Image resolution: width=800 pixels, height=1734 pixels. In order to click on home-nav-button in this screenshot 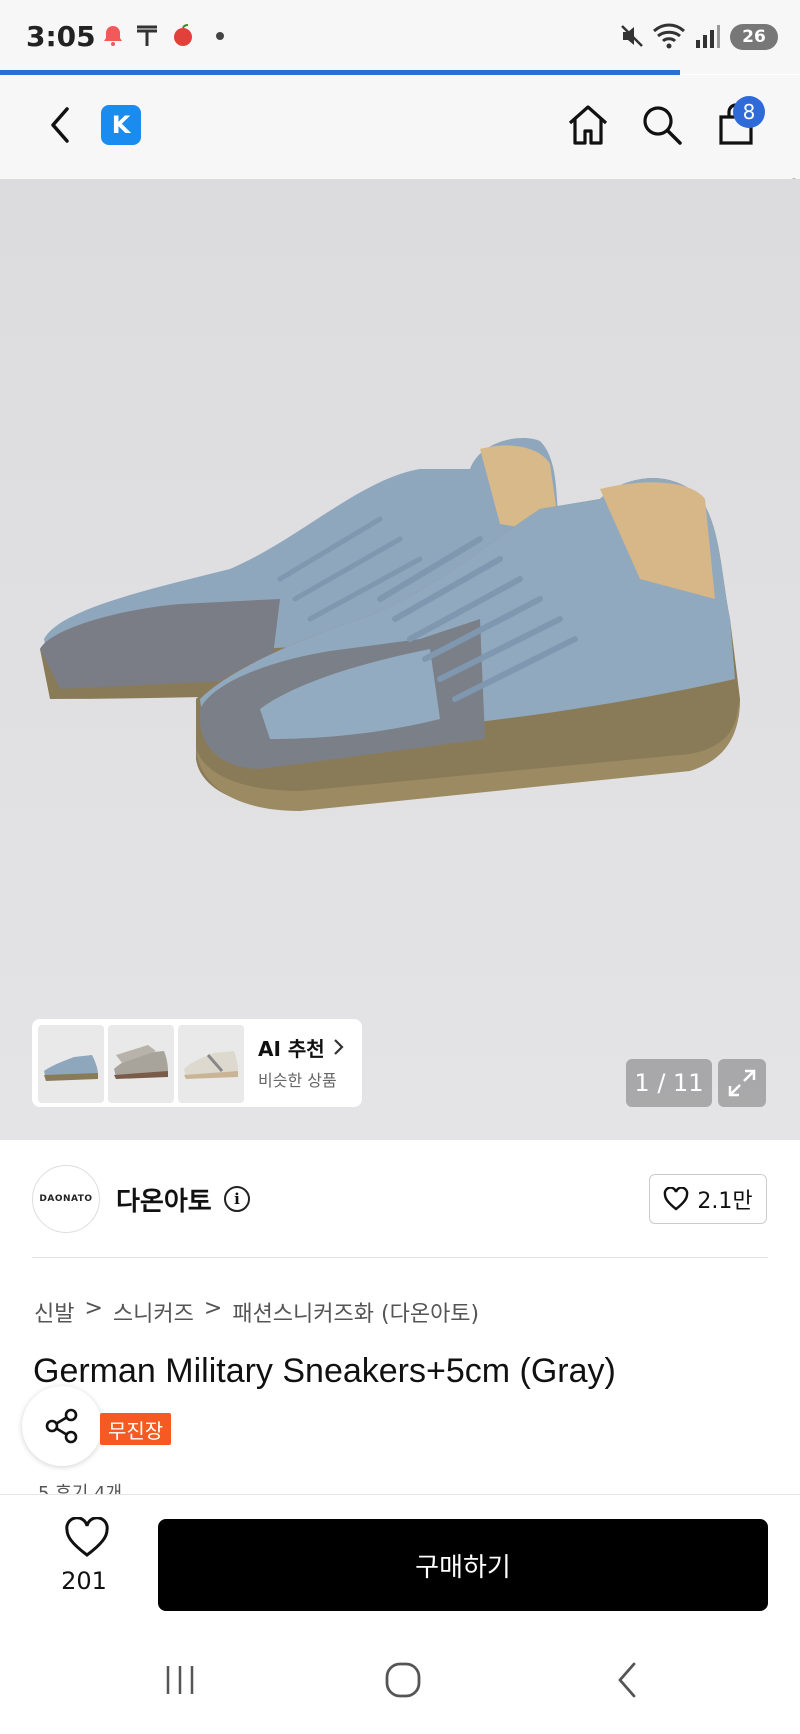, I will do `click(403, 1680)`.